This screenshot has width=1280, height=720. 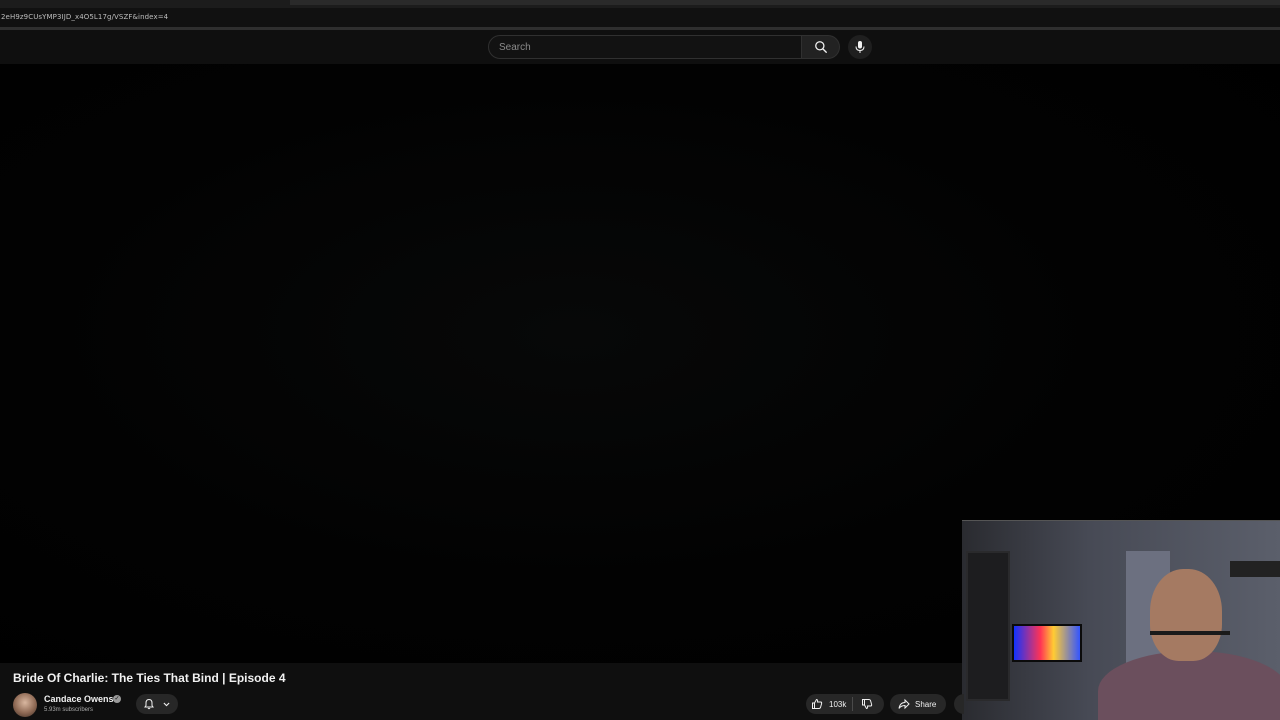 I want to click on webcam-person-glasses, so click(x=1190, y=640).